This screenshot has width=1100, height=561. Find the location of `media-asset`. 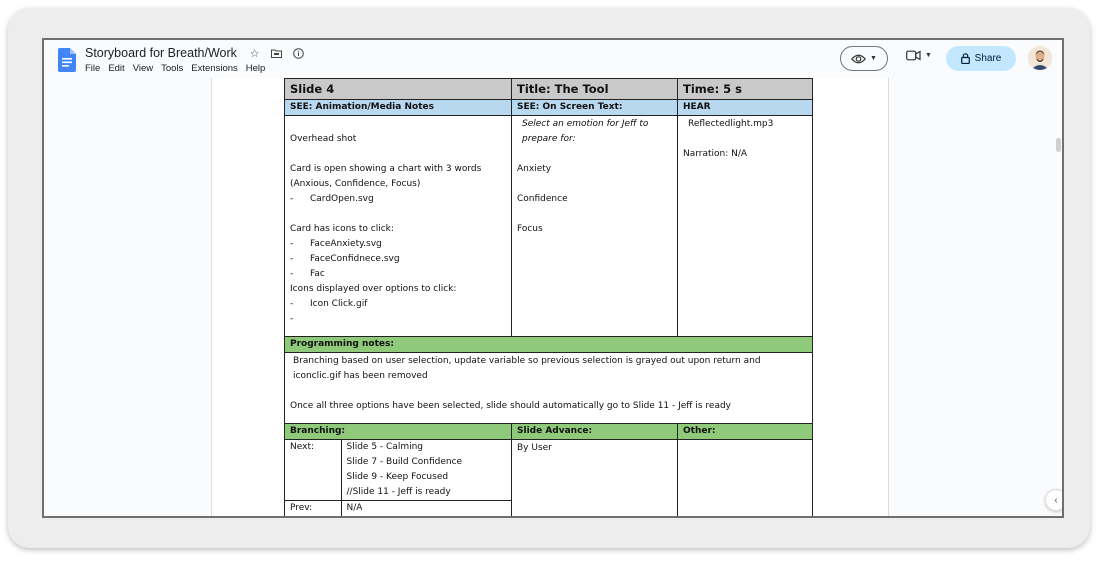

media-asset is located at coordinates (398, 319).